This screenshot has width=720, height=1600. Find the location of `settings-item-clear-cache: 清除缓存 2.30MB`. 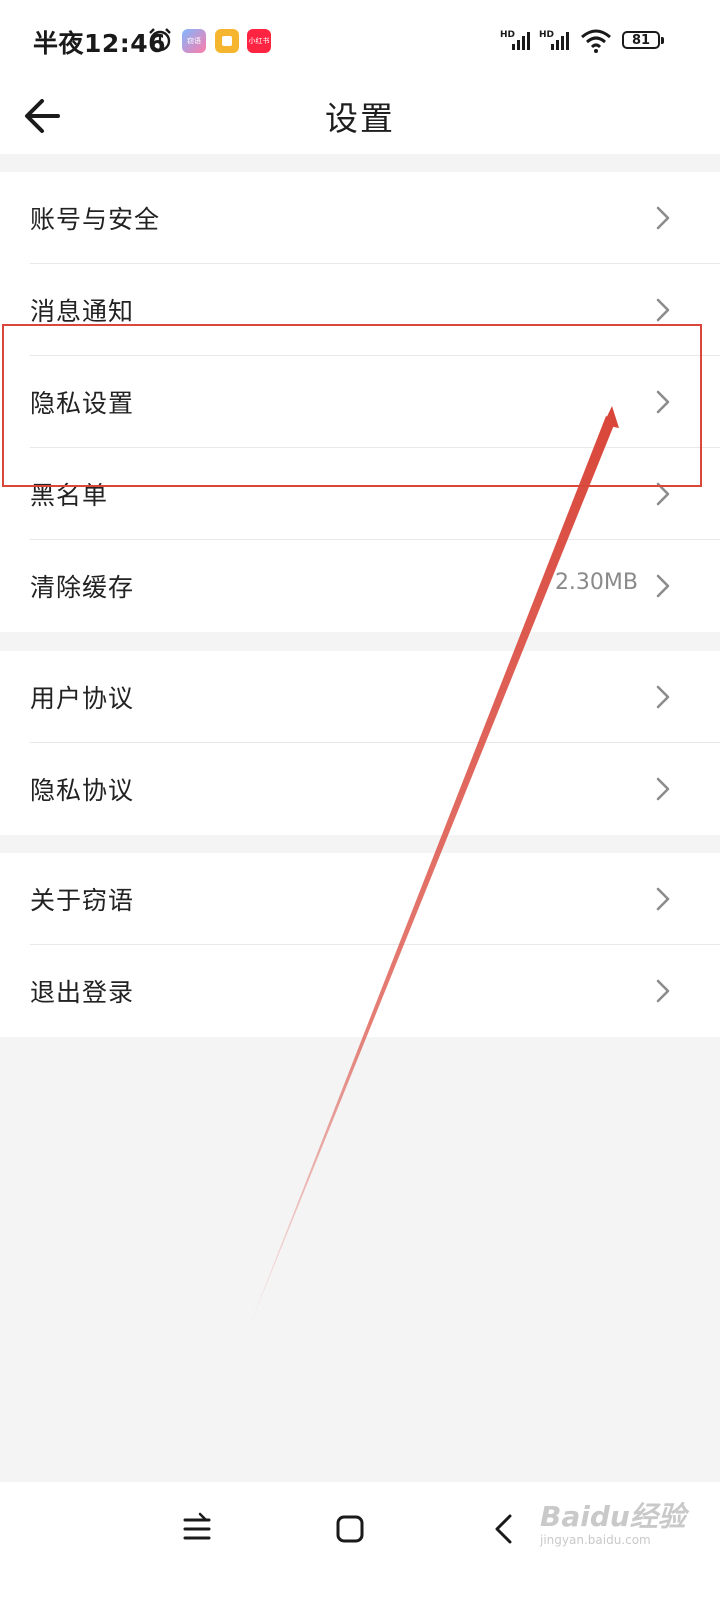

settings-item-clear-cache: 清除缓存 2.30MB is located at coordinates (360, 586).